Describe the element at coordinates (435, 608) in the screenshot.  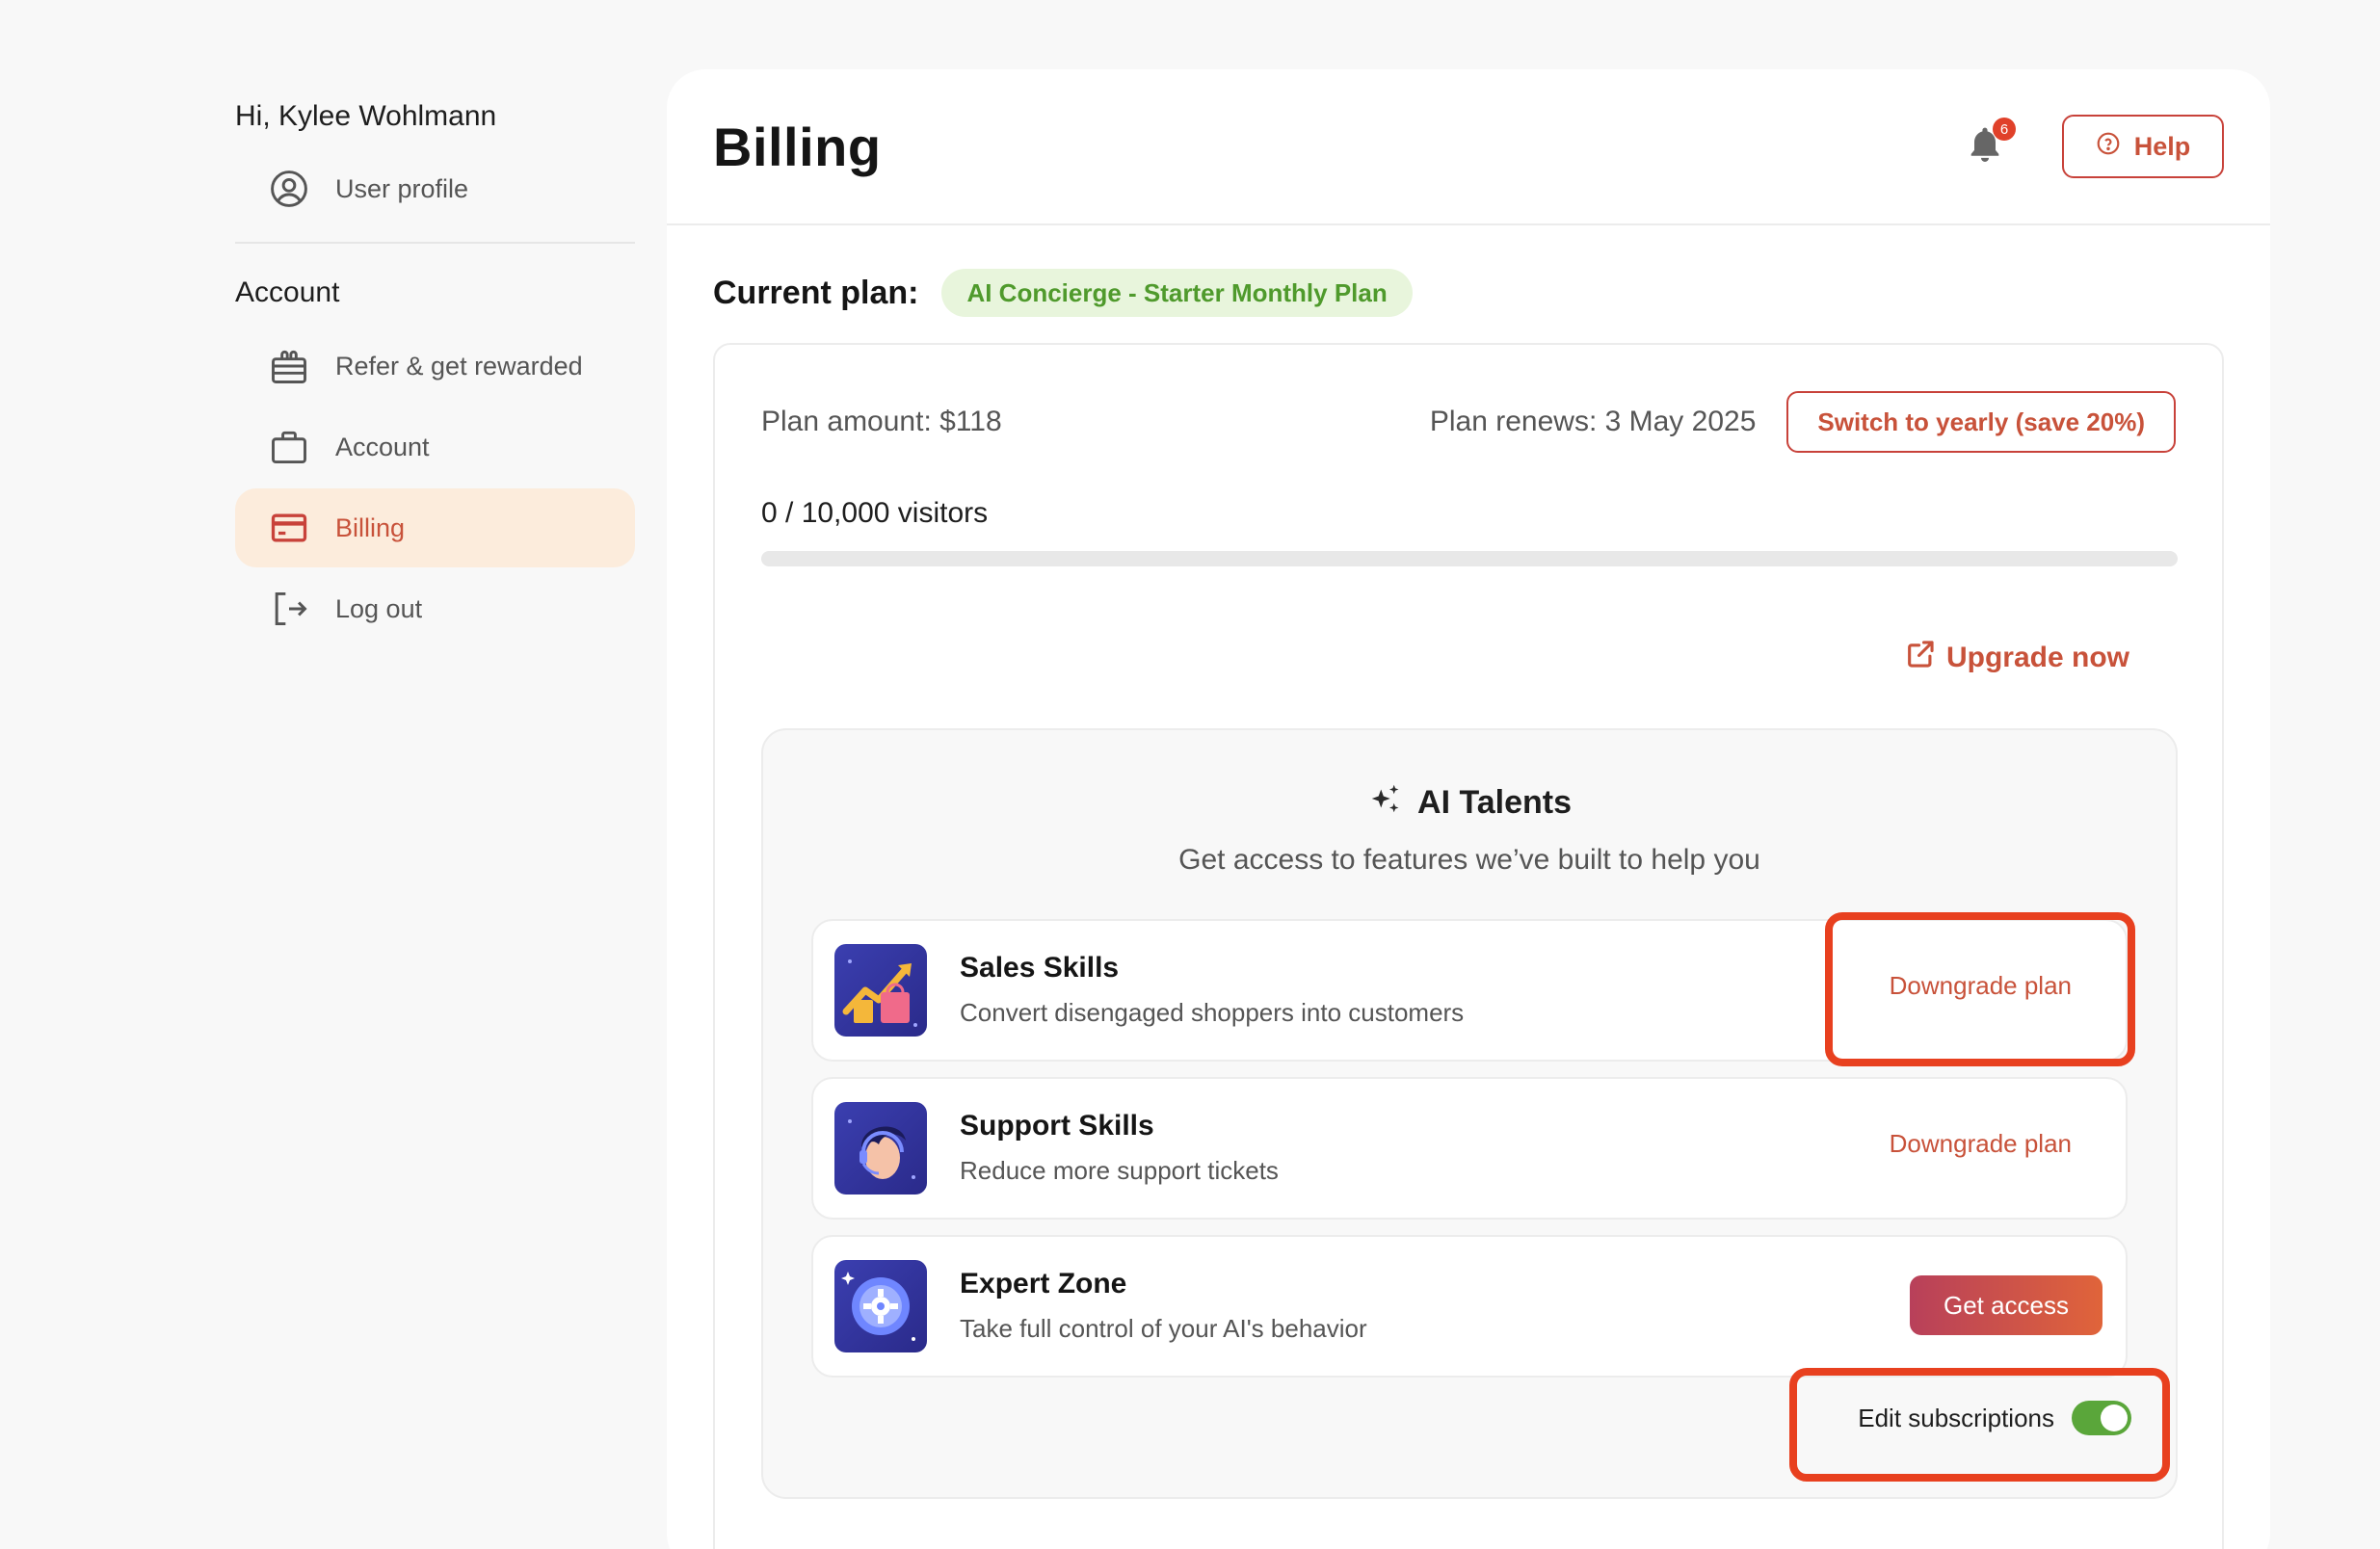
I see `sidebar-item-logout: Log out` at that location.